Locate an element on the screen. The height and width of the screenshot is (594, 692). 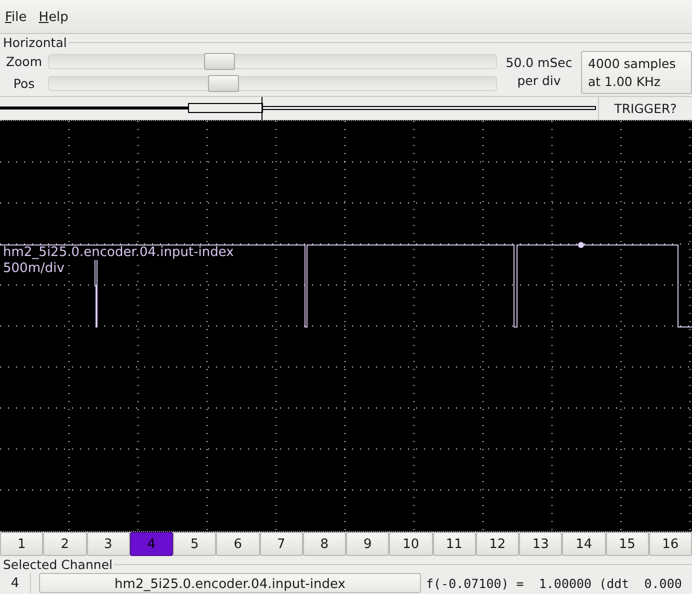
menu-item: Help is located at coordinates (53, 16).